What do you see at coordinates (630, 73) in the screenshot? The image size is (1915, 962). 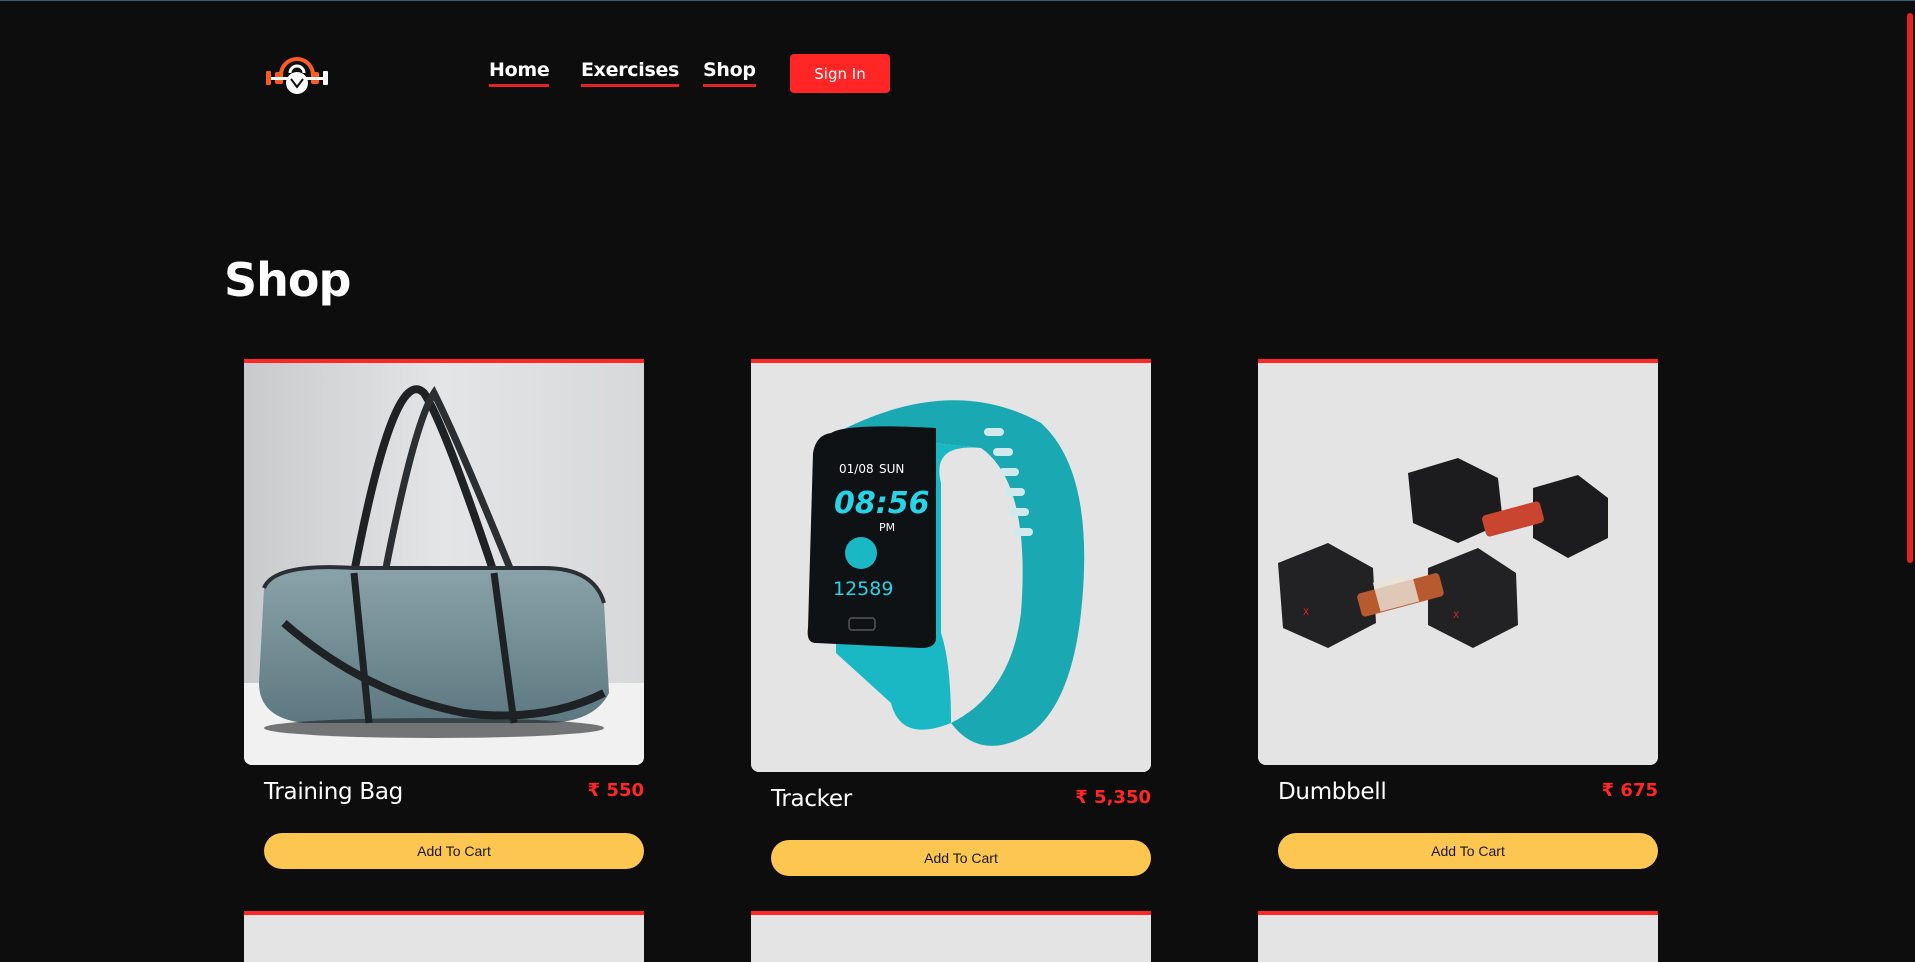 I see `nav-link-exercises: Exercises` at bounding box center [630, 73].